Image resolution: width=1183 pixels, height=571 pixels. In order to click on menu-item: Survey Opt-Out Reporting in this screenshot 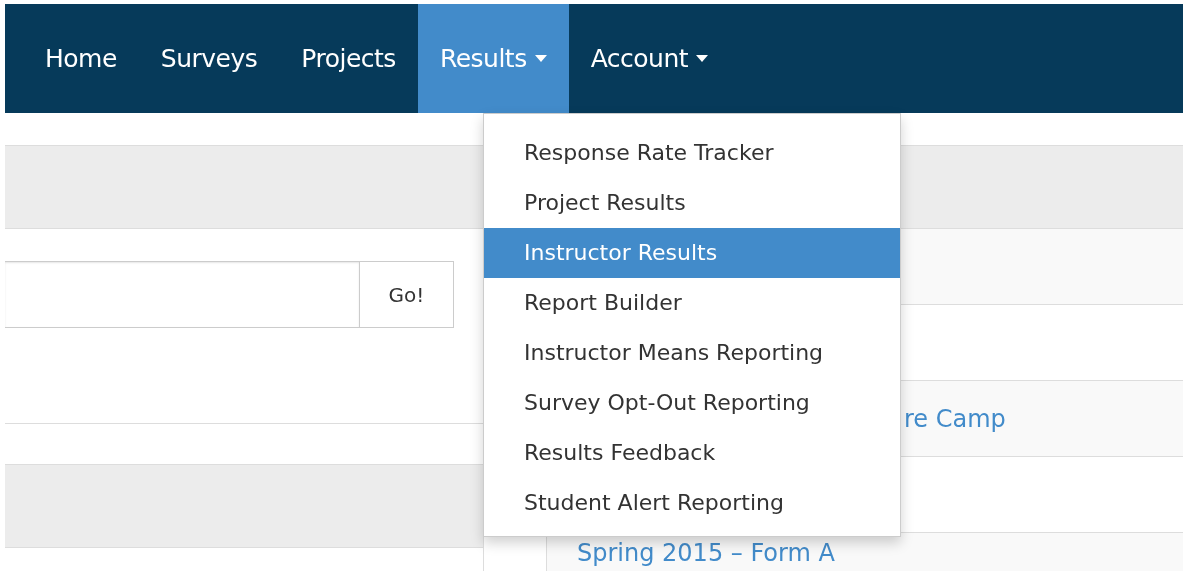, I will do `click(692, 403)`.